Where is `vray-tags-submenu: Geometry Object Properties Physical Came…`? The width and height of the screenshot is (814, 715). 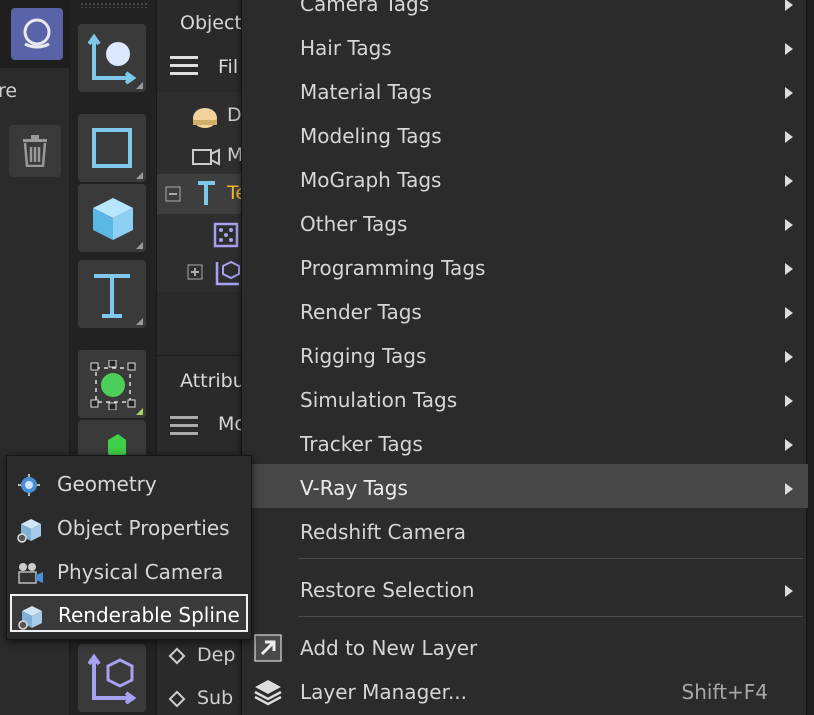 vray-tags-submenu: Geometry Object Properties Physical Came… is located at coordinates (129, 547).